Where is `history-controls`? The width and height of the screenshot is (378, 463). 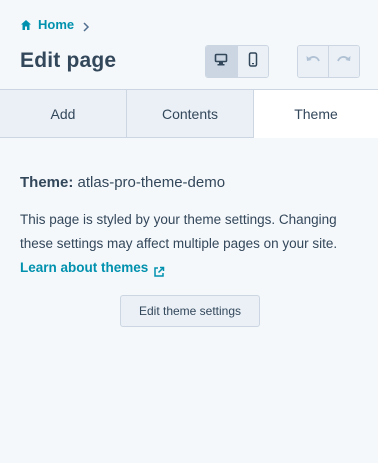 history-controls is located at coordinates (328, 61).